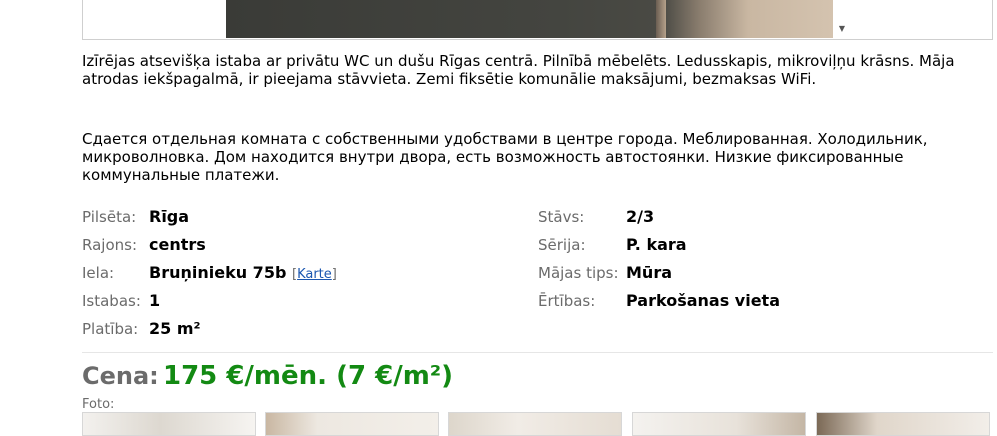 This screenshot has width=997, height=436. Describe the element at coordinates (656, 244) in the screenshot. I see `series-value: P. kara` at that location.